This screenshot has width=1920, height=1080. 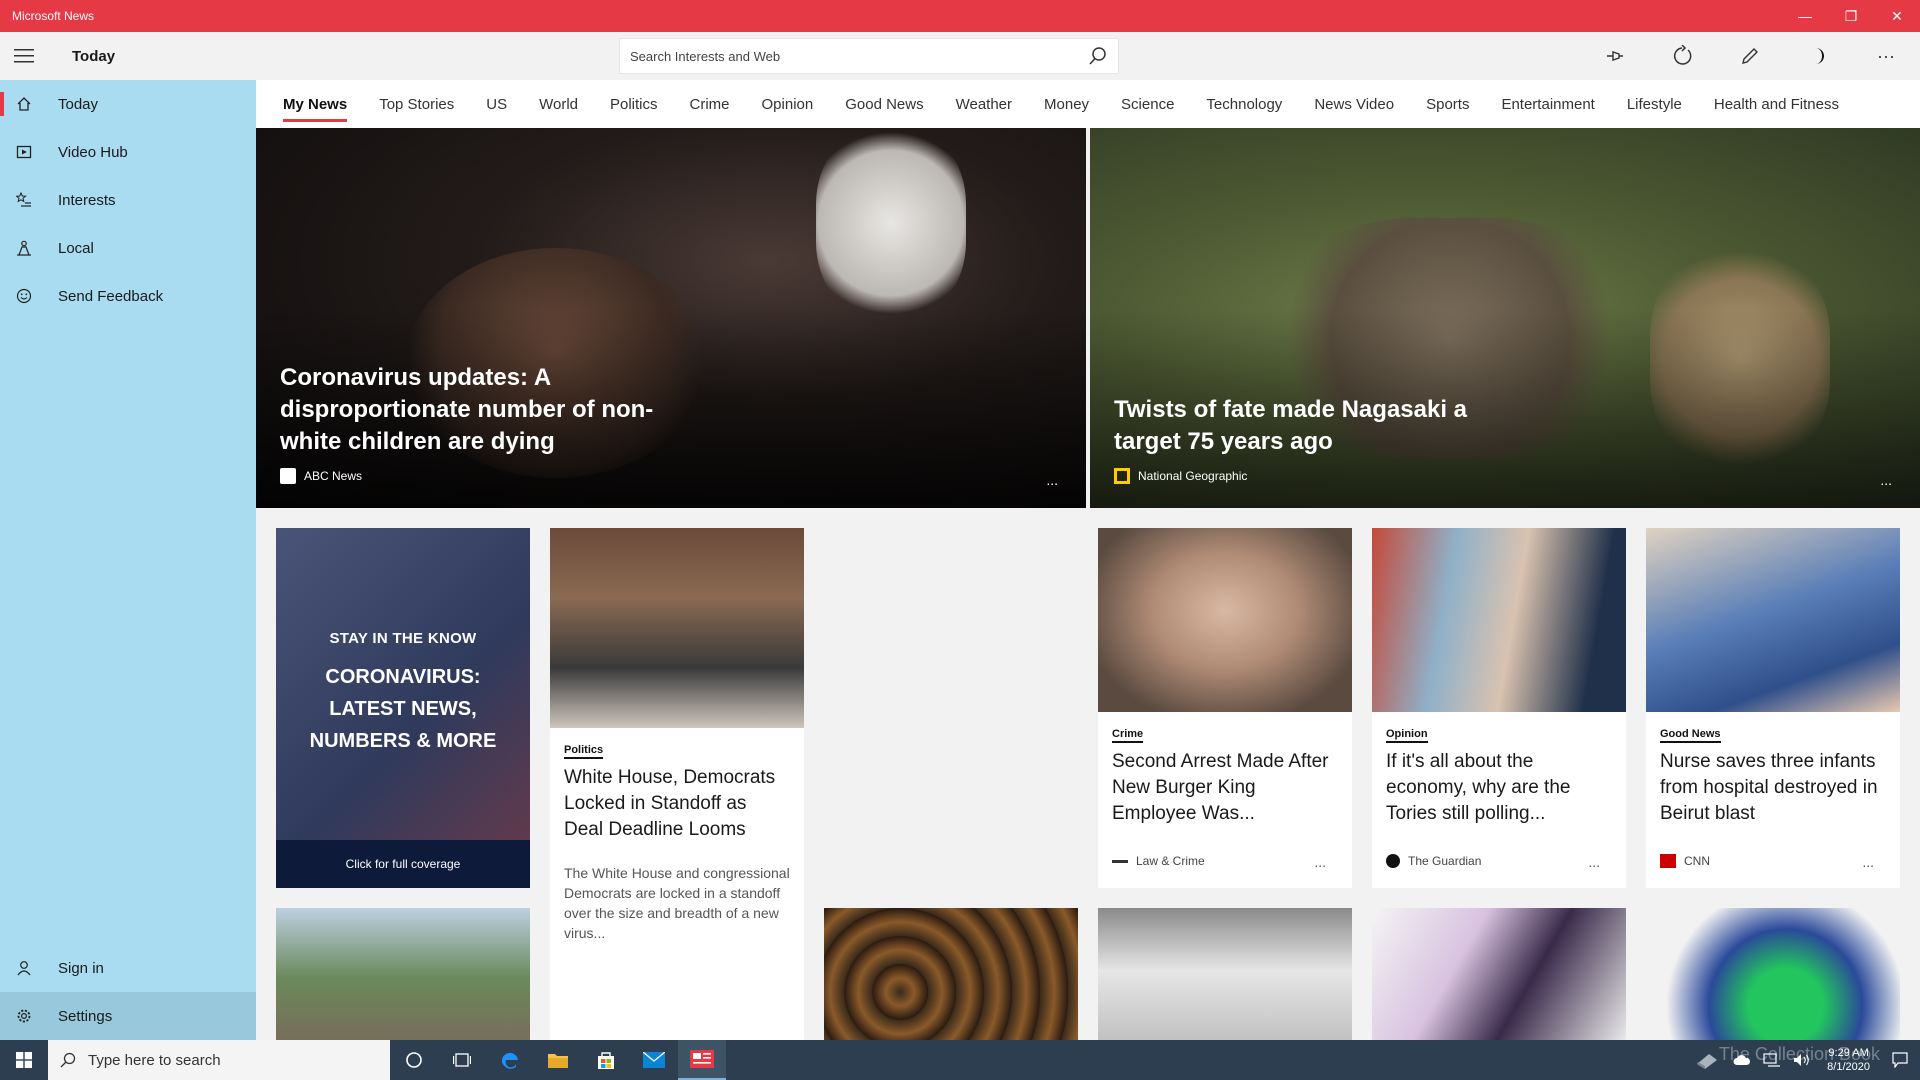 I want to click on cortana-button, so click(x=414, y=1060).